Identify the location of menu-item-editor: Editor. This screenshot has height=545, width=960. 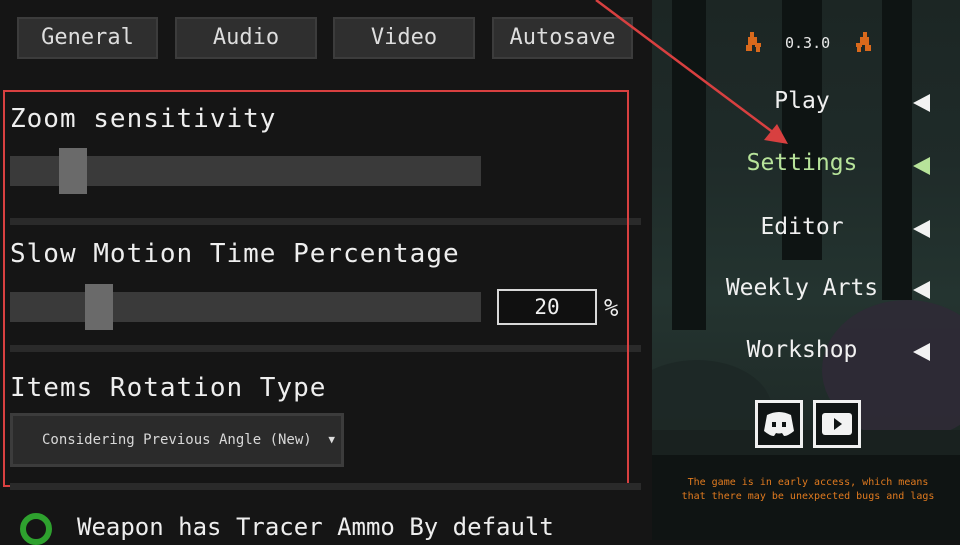
(802, 227).